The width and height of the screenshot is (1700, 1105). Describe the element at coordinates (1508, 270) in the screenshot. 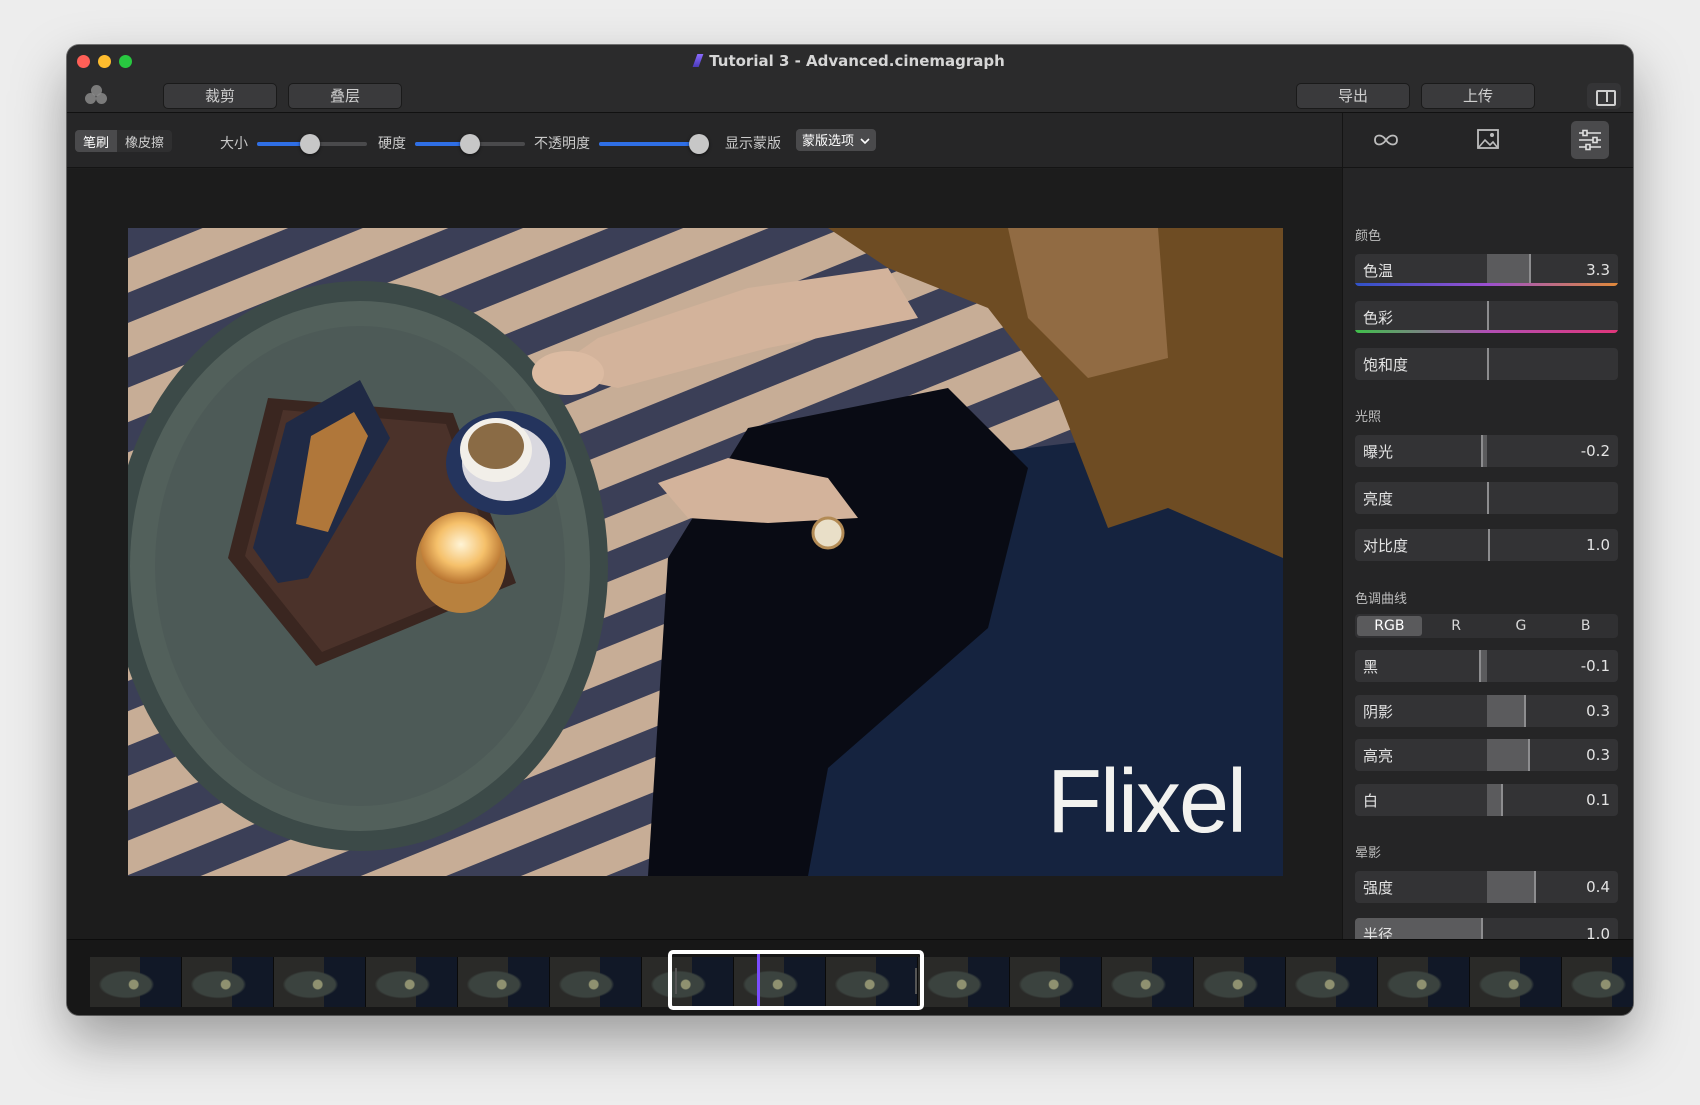

I see `temperature-fill` at that location.